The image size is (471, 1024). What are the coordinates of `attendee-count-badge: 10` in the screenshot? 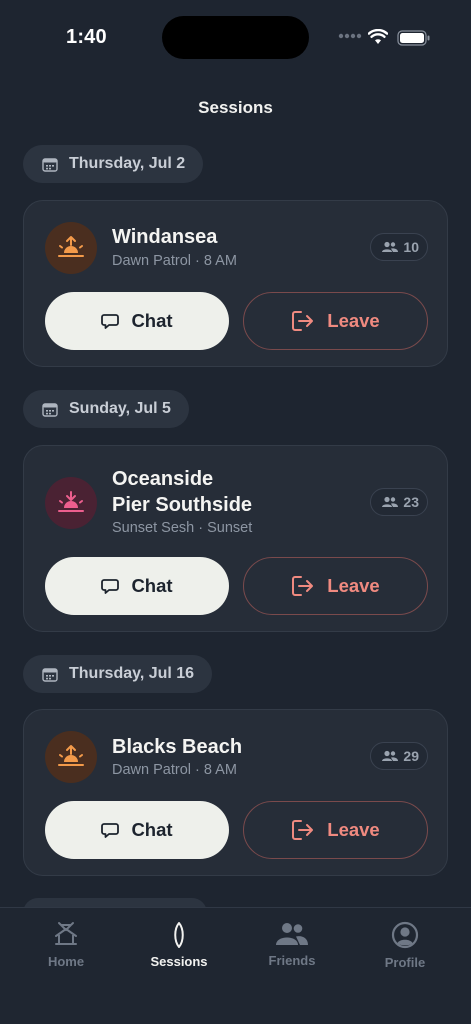 It's located at (399, 247).